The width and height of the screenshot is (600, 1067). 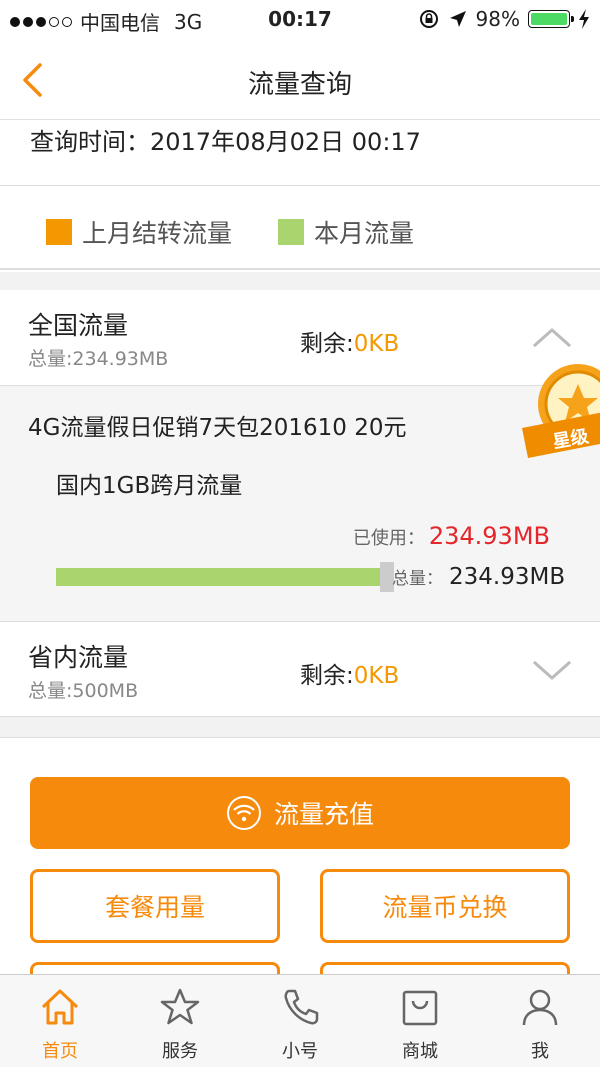 I want to click on tab-label: 服务, so click(x=180, y=1051).